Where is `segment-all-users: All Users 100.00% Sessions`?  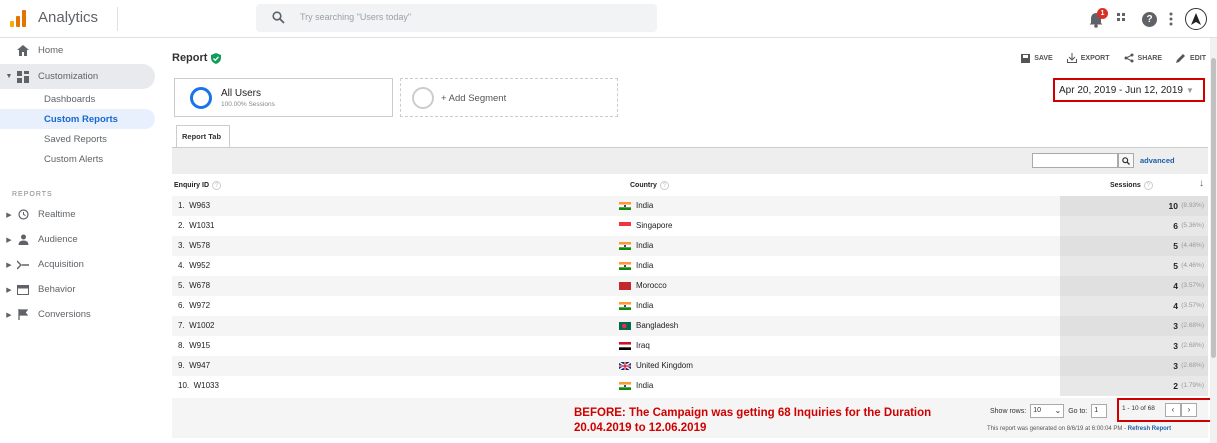 segment-all-users: All Users 100.00% Sessions is located at coordinates (283, 97).